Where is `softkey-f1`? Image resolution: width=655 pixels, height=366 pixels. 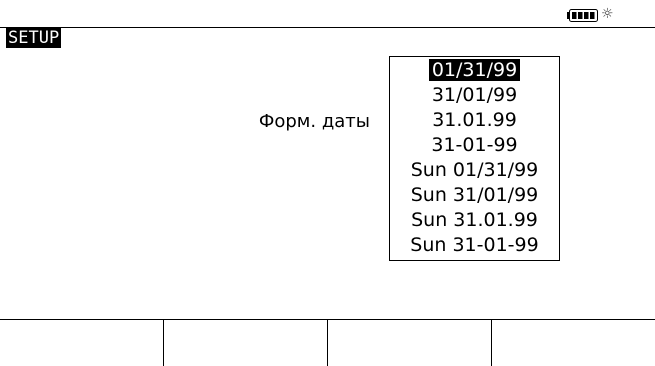
softkey-f1 is located at coordinates (82, 343).